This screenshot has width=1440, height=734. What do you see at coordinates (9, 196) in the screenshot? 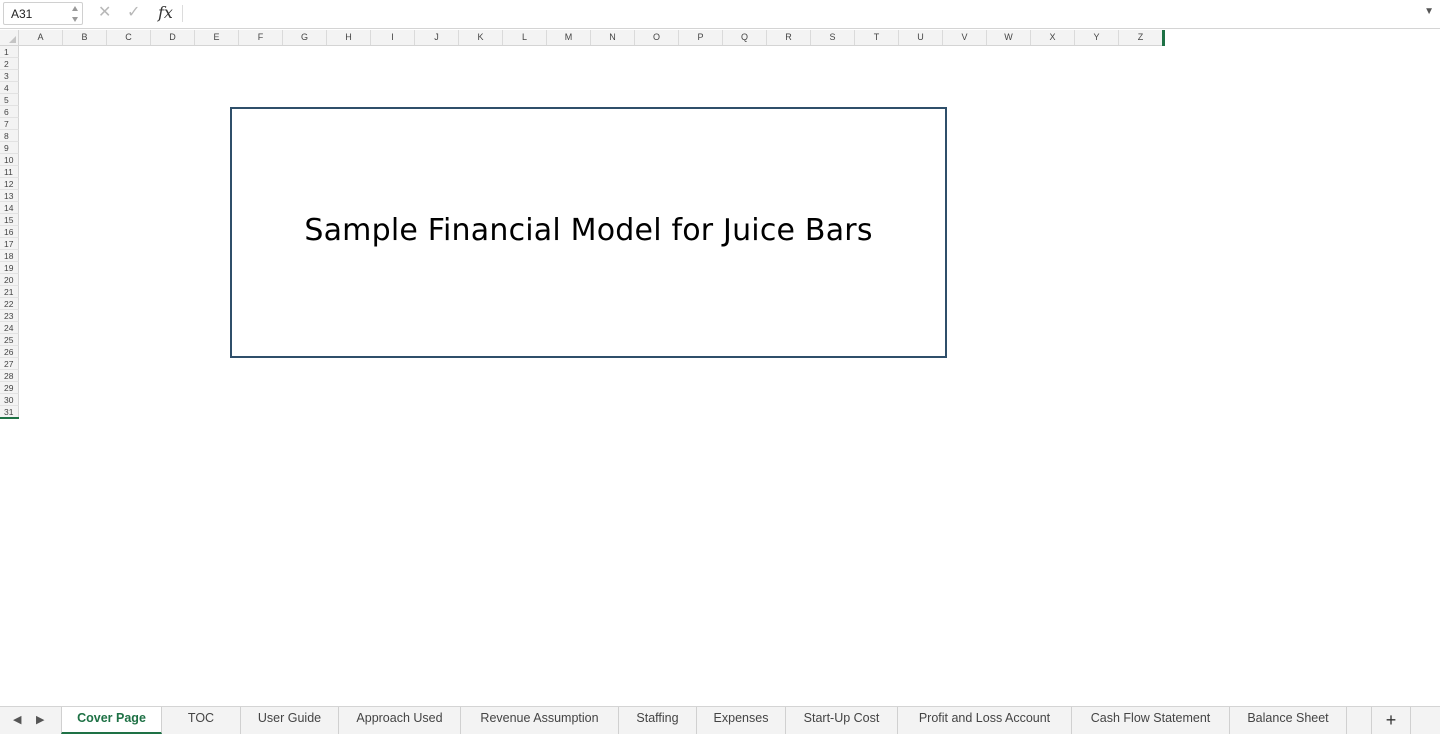
I see `row-header-13: 13` at bounding box center [9, 196].